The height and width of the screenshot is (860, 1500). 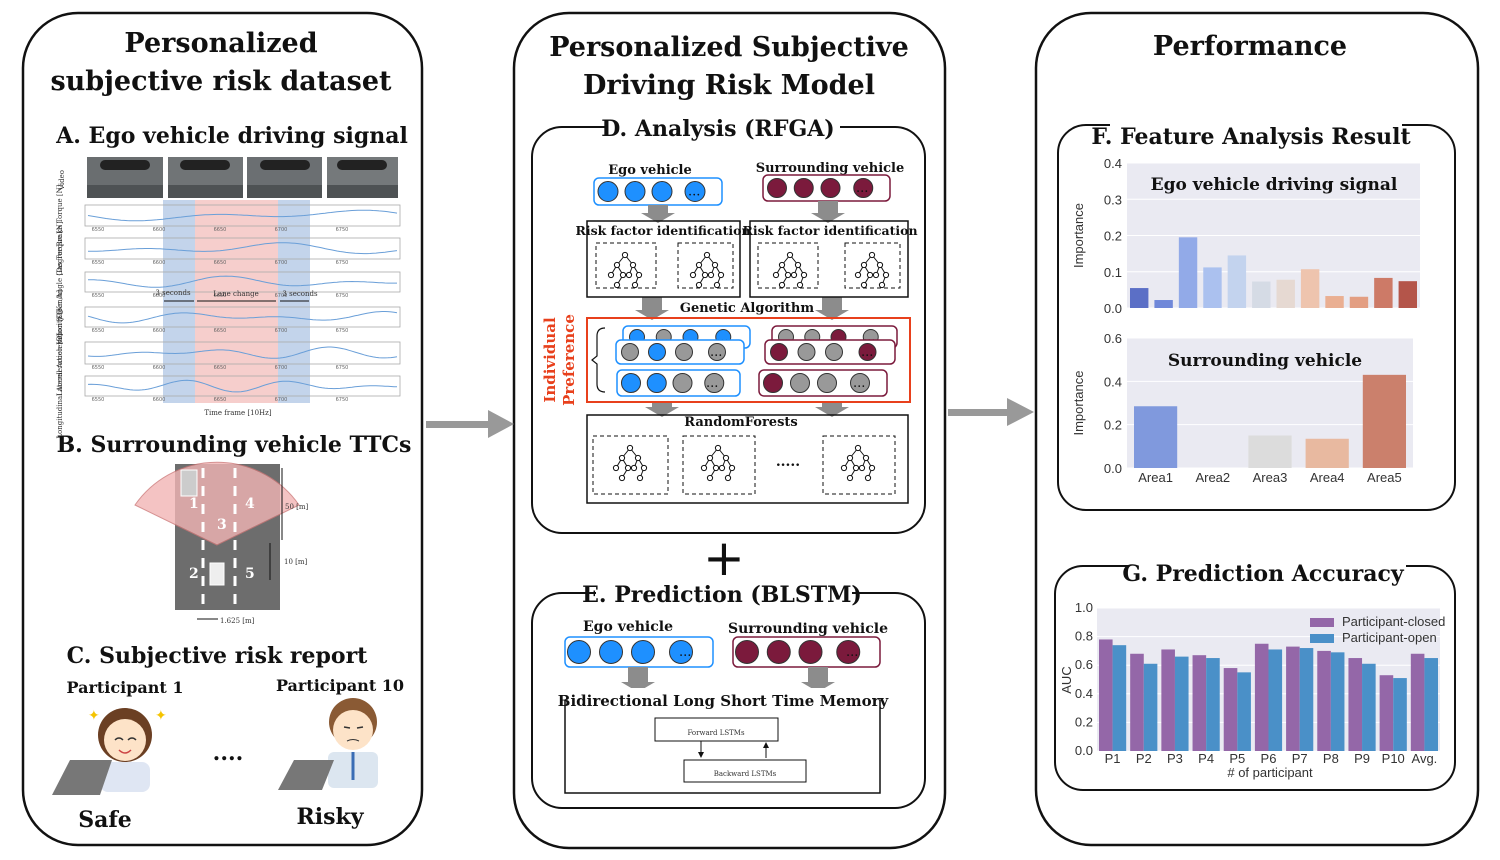 I want to click on legend-swatch, so click(x=1322, y=638).